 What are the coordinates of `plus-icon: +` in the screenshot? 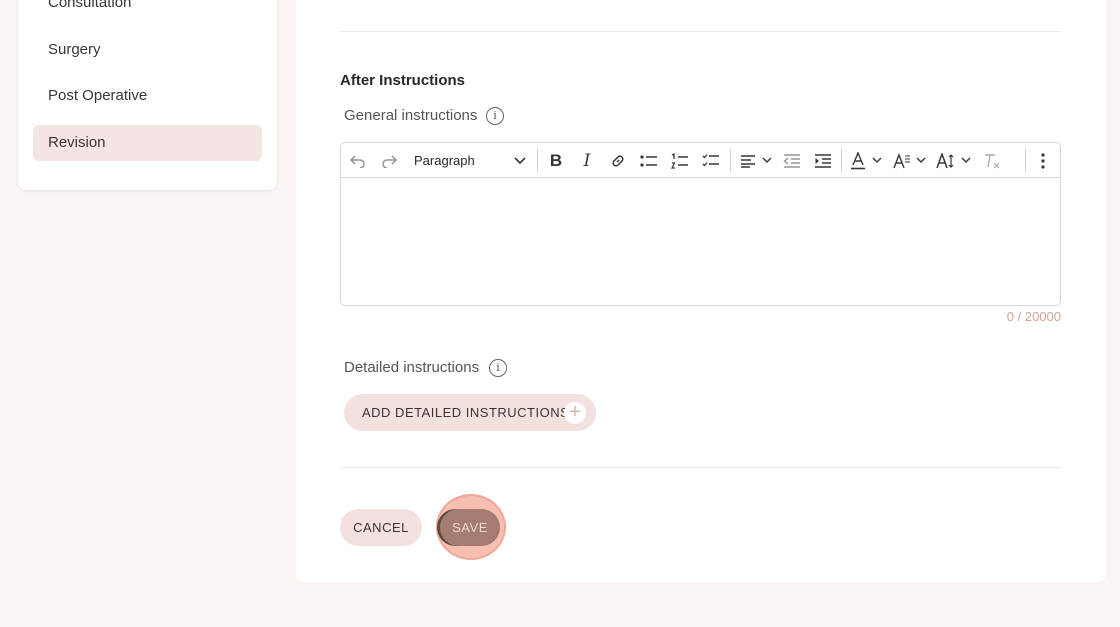 It's located at (575, 413).